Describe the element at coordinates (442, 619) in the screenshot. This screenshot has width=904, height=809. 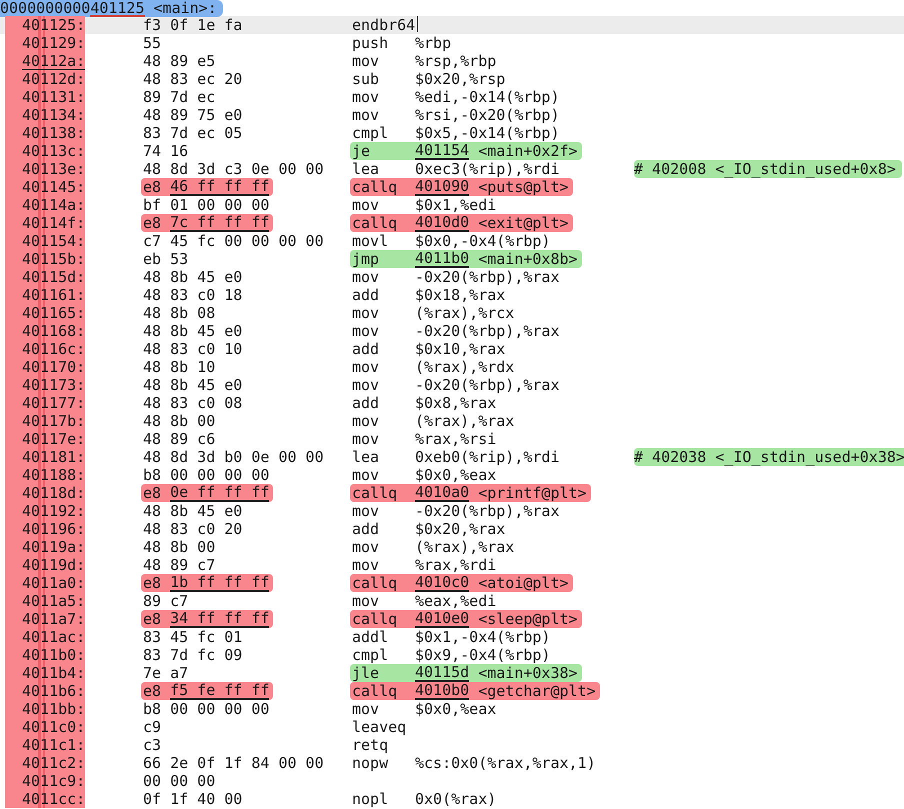
I see `target-address: 4010e0` at that location.